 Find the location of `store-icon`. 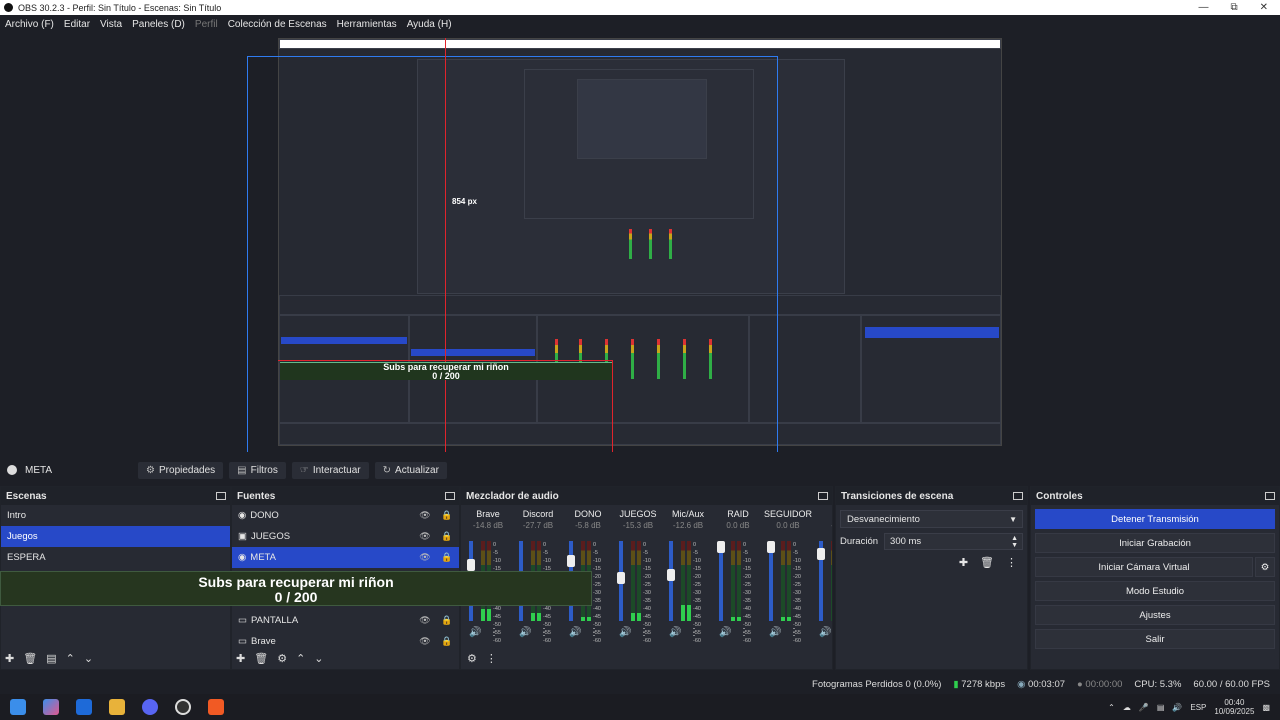

store-icon is located at coordinates (84, 707).